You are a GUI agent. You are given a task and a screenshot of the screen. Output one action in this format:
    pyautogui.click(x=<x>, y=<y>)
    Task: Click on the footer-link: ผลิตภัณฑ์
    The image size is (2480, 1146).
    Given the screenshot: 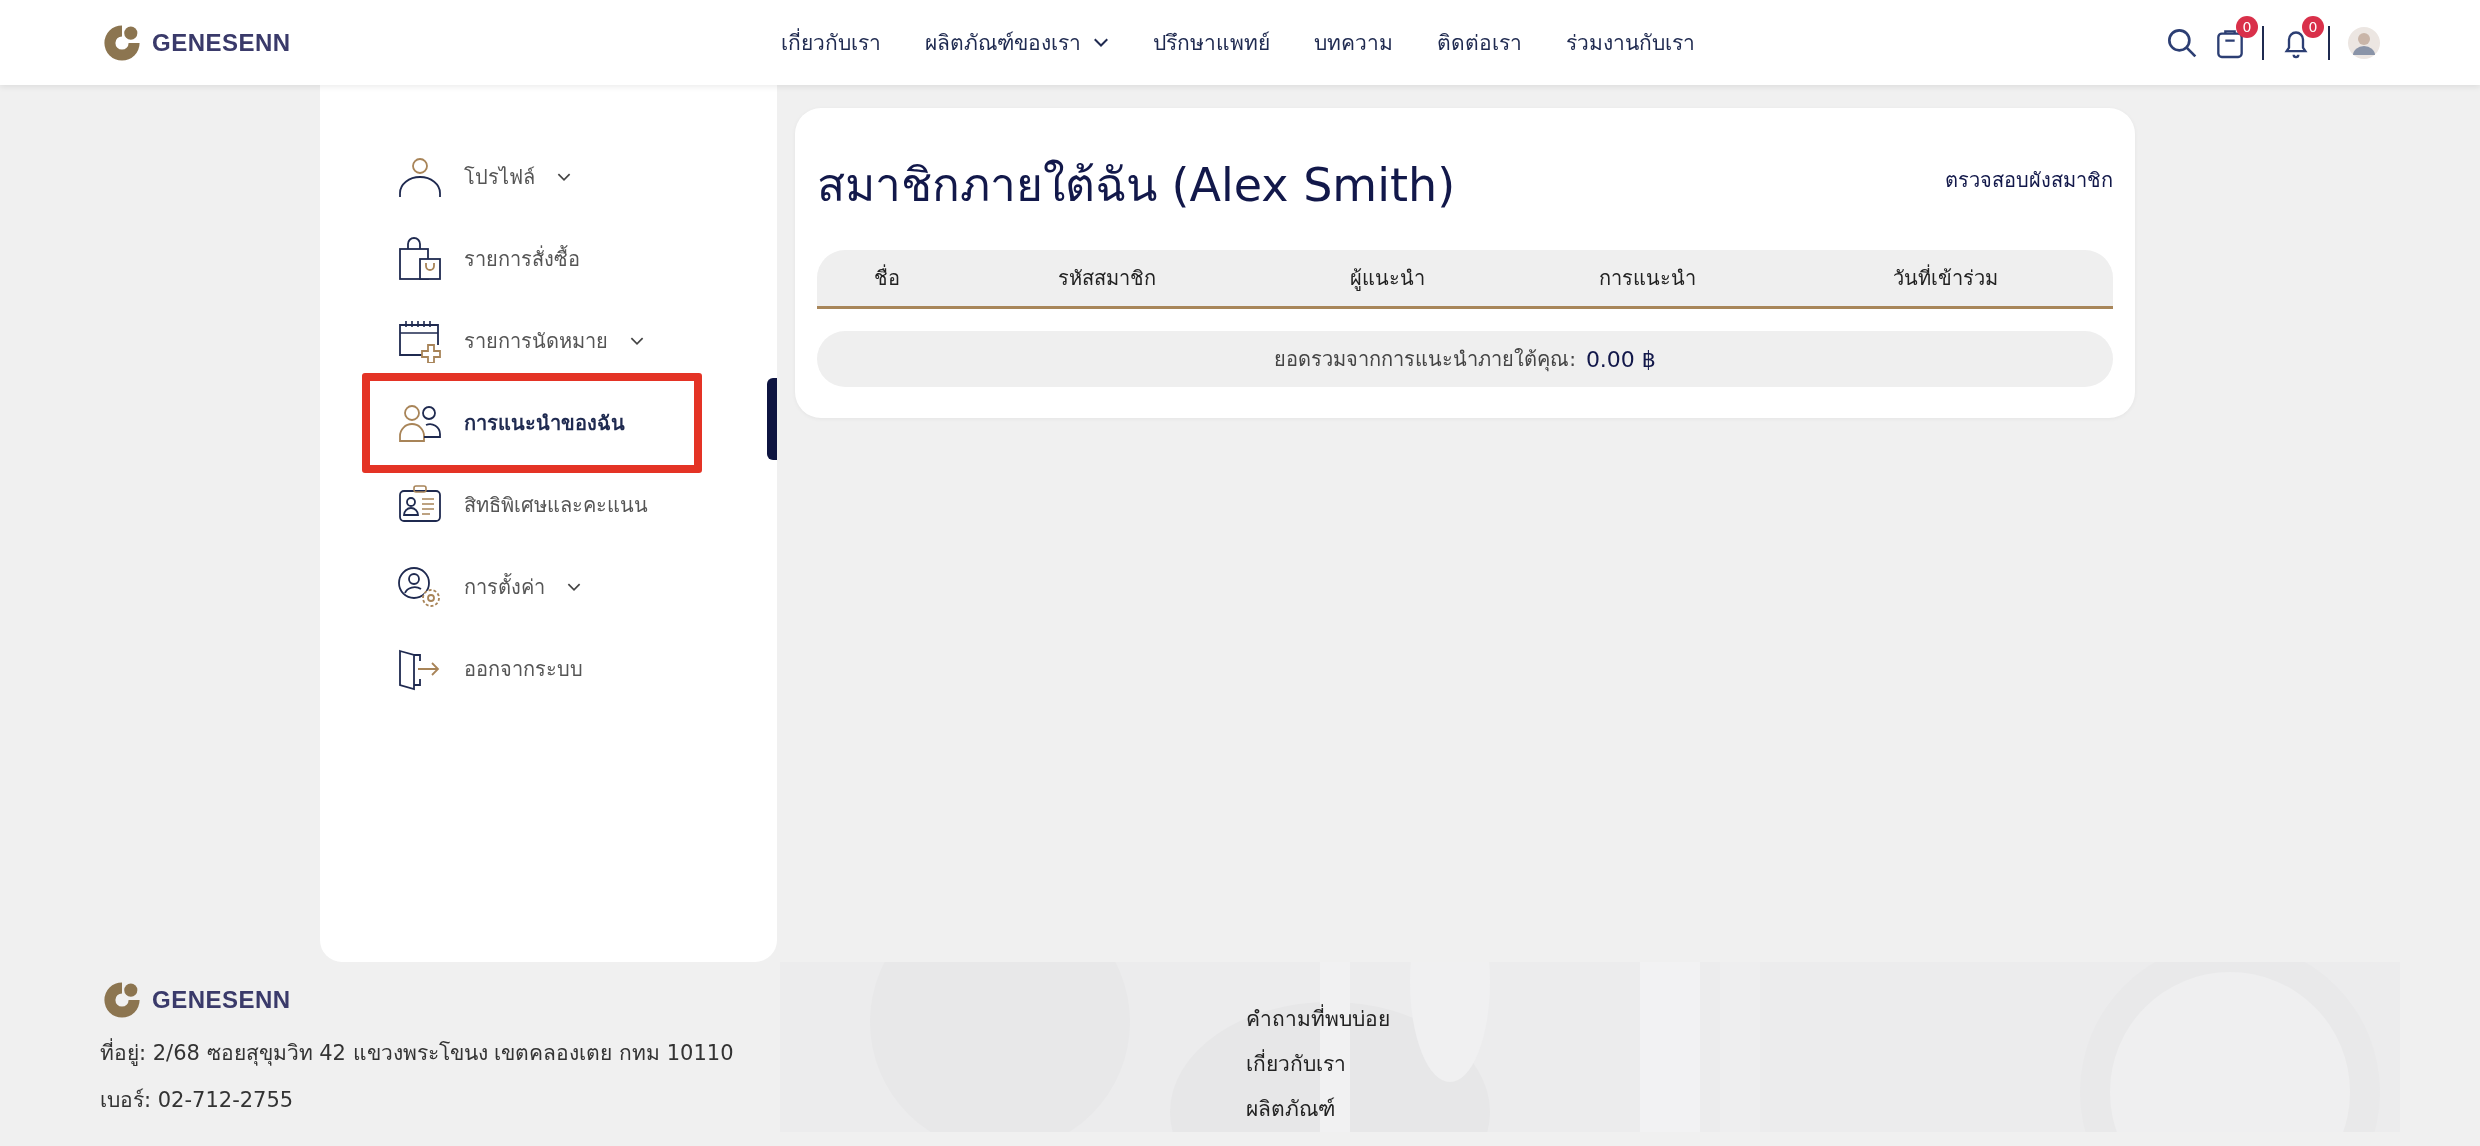 What is the action you would take?
    pyautogui.click(x=1318, y=1108)
    